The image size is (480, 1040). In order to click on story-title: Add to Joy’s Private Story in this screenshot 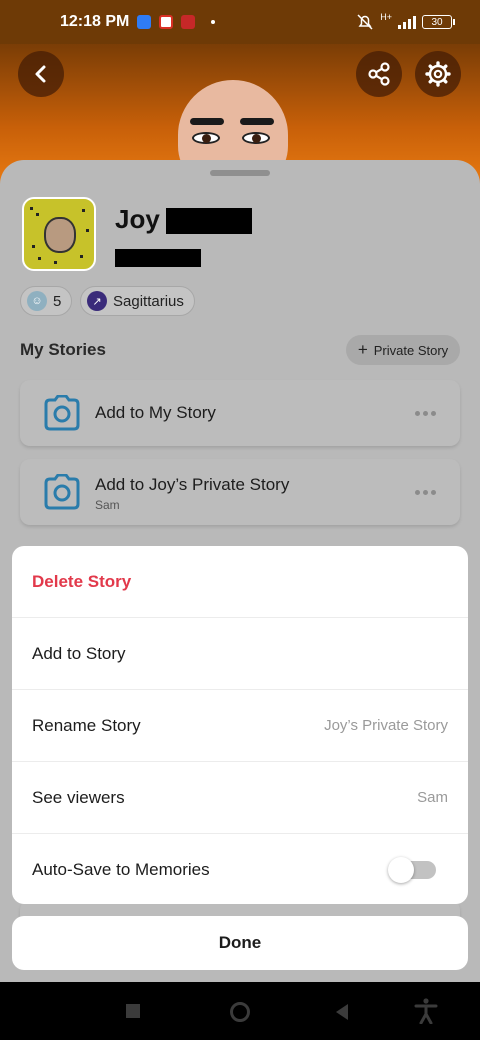, I will do `click(192, 484)`.